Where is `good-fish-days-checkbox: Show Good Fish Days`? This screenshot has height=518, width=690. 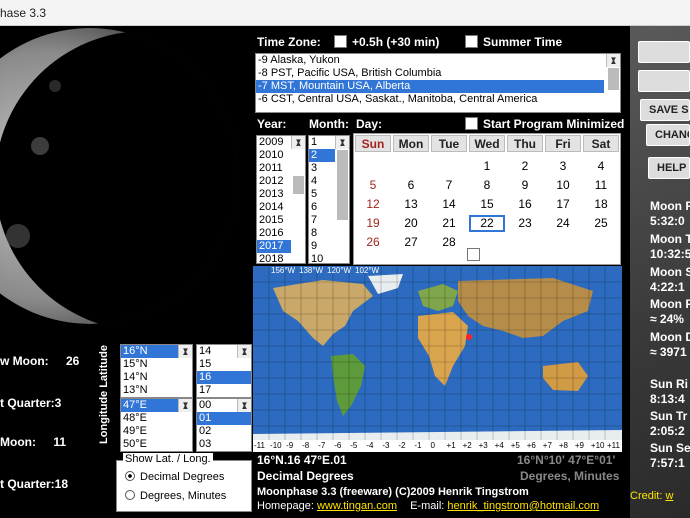 good-fish-days-checkbox: Show Good Fish Days is located at coordinates (539, 255).